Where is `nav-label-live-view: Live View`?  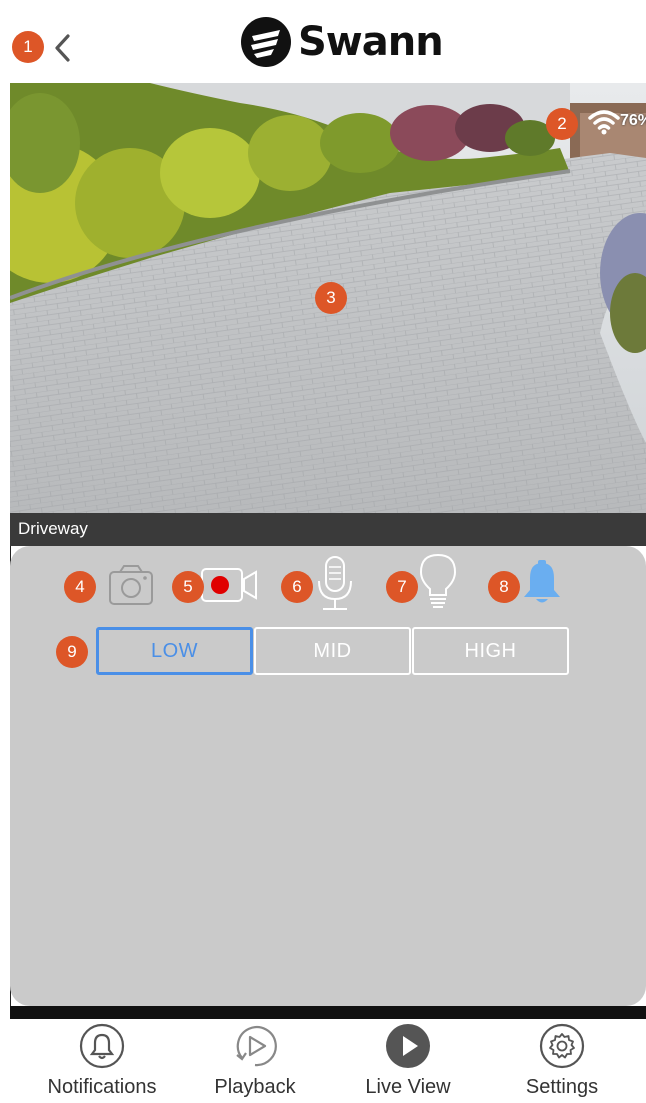
nav-label-live-view: Live View is located at coordinates (408, 1087).